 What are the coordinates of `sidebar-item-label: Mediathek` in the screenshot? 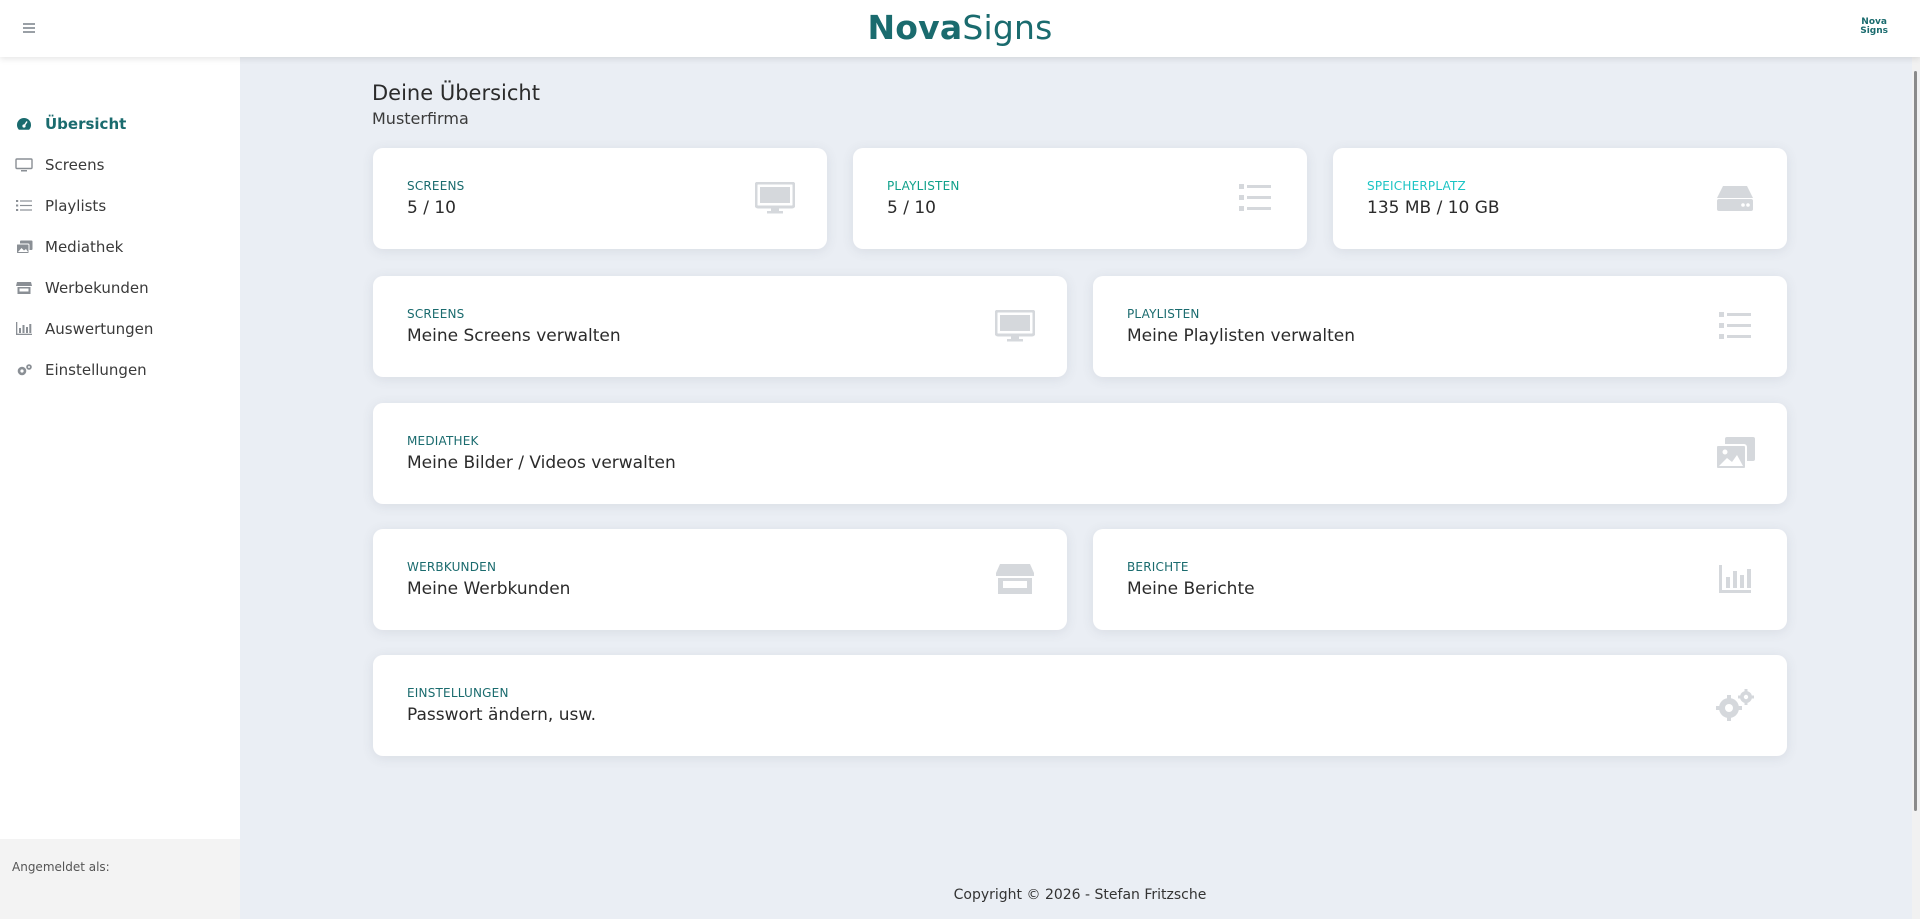 It's located at (84, 246).